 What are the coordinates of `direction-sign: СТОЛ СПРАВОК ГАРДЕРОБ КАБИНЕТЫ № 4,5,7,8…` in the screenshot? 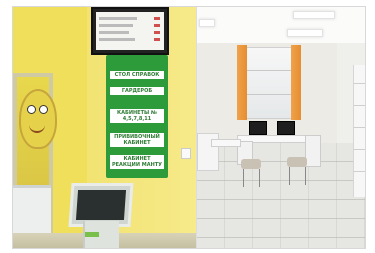 It's located at (137, 116).